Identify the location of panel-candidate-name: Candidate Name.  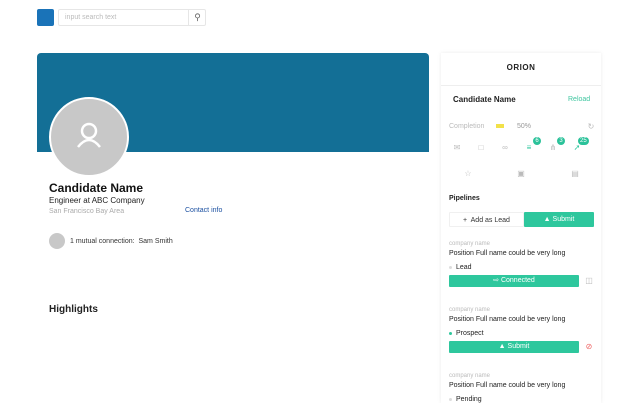
(484, 99).